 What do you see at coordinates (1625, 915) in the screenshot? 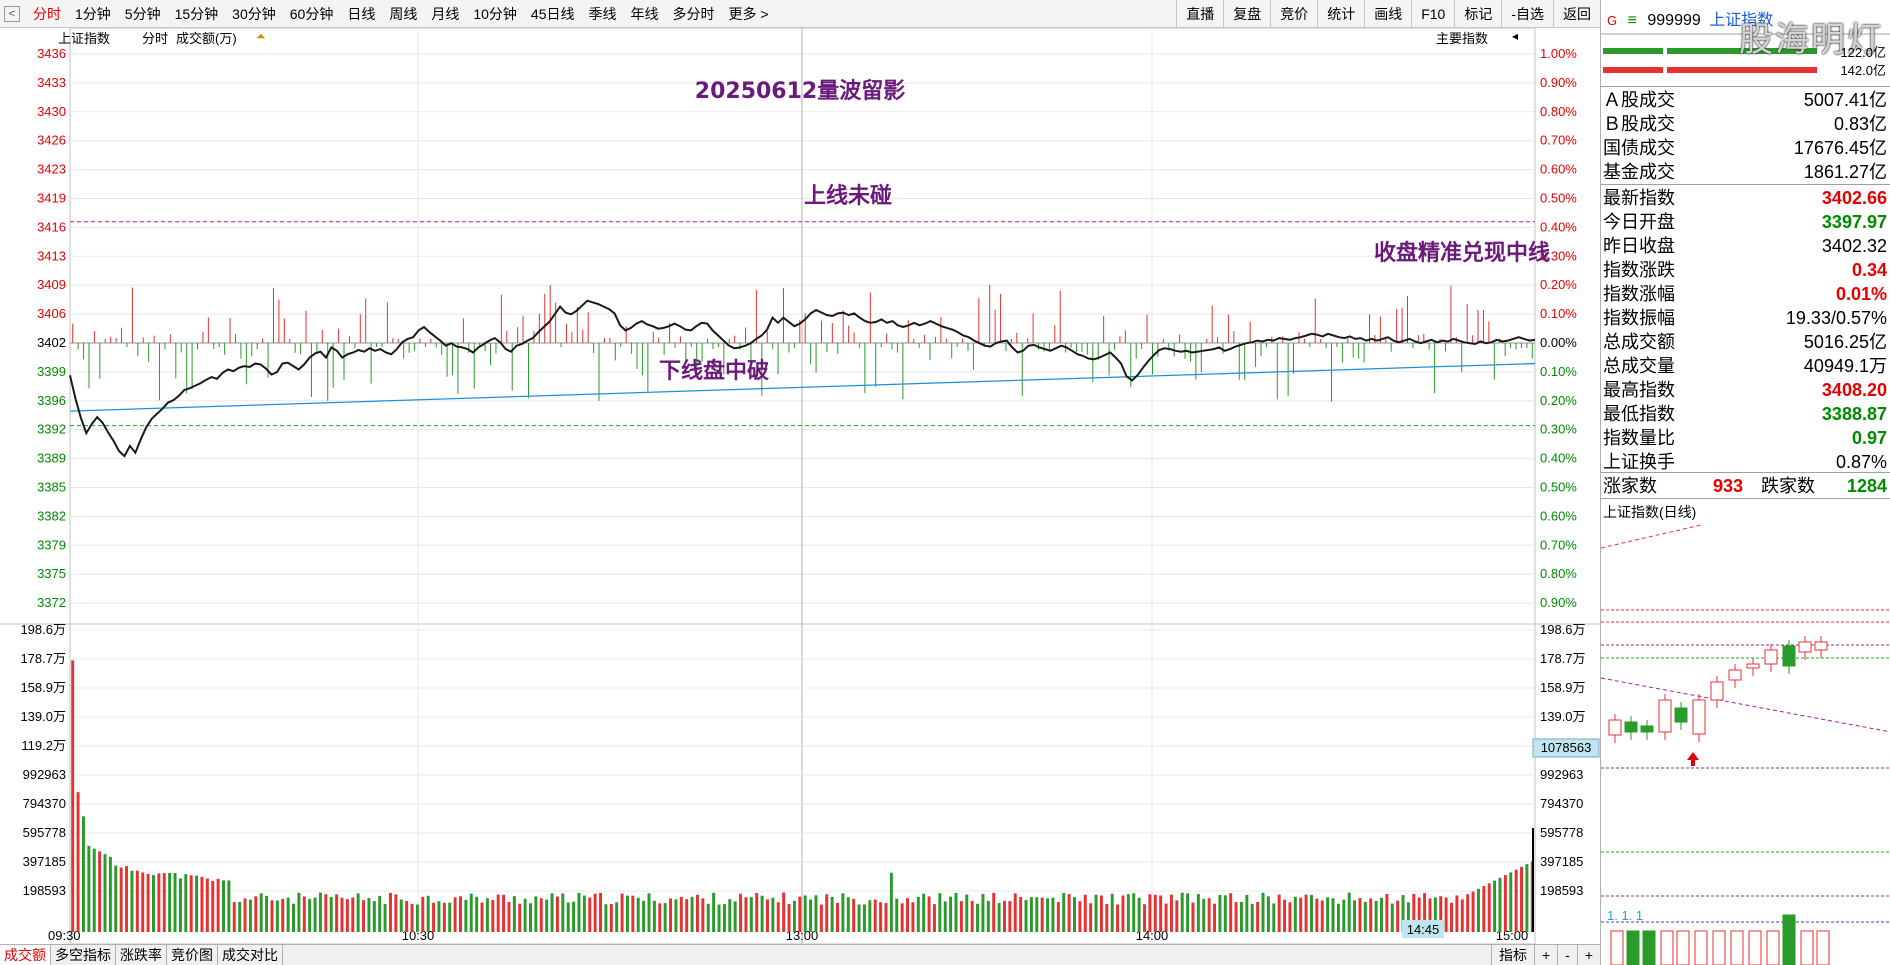
I see `kline-ma-label: 1. 1. 1` at bounding box center [1625, 915].